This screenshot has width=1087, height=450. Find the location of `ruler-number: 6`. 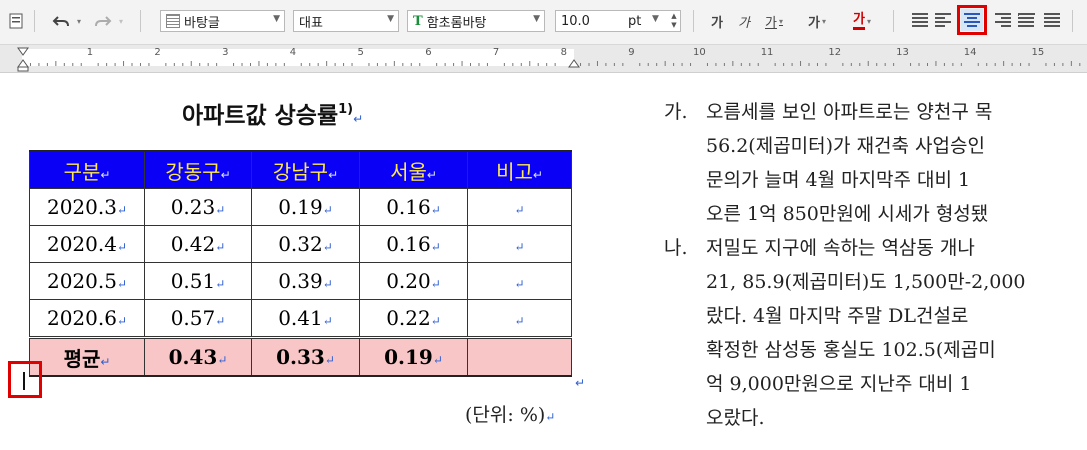

ruler-number: 6 is located at coordinates (428, 52).